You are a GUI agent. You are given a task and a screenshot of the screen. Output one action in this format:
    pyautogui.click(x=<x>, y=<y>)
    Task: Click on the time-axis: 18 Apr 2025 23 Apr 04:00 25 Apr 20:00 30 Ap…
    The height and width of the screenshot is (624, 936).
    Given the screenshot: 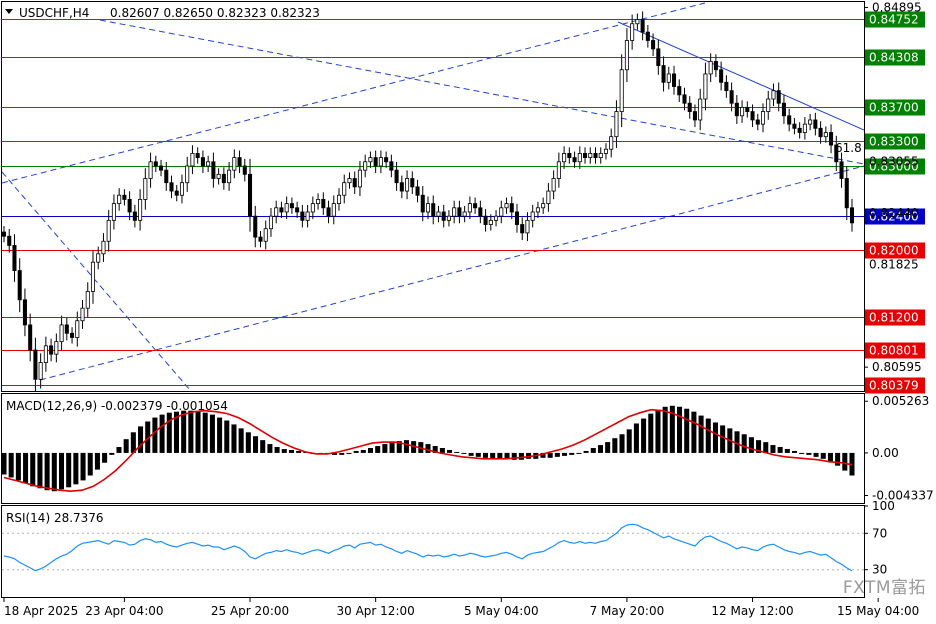 What is the action you would take?
    pyautogui.click(x=461, y=608)
    